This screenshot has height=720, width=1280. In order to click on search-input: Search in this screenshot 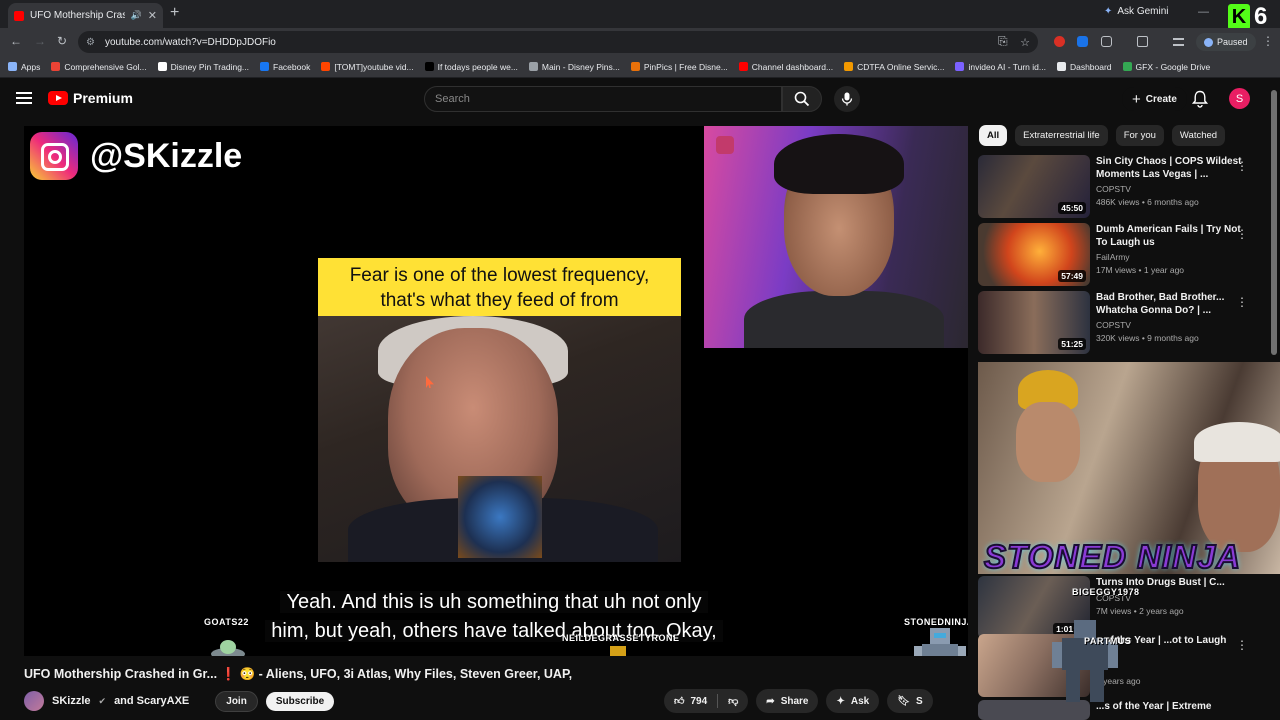, I will do `click(603, 99)`.